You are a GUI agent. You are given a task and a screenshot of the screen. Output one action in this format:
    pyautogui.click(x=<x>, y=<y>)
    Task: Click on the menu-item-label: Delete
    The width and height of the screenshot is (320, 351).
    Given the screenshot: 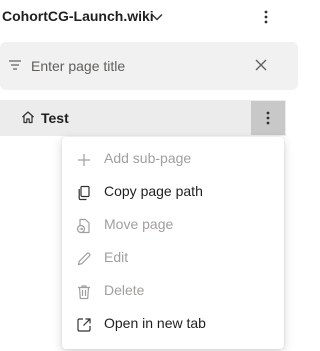 What is the action you would take?
    pyautogui.click(x=124, y=290)
    